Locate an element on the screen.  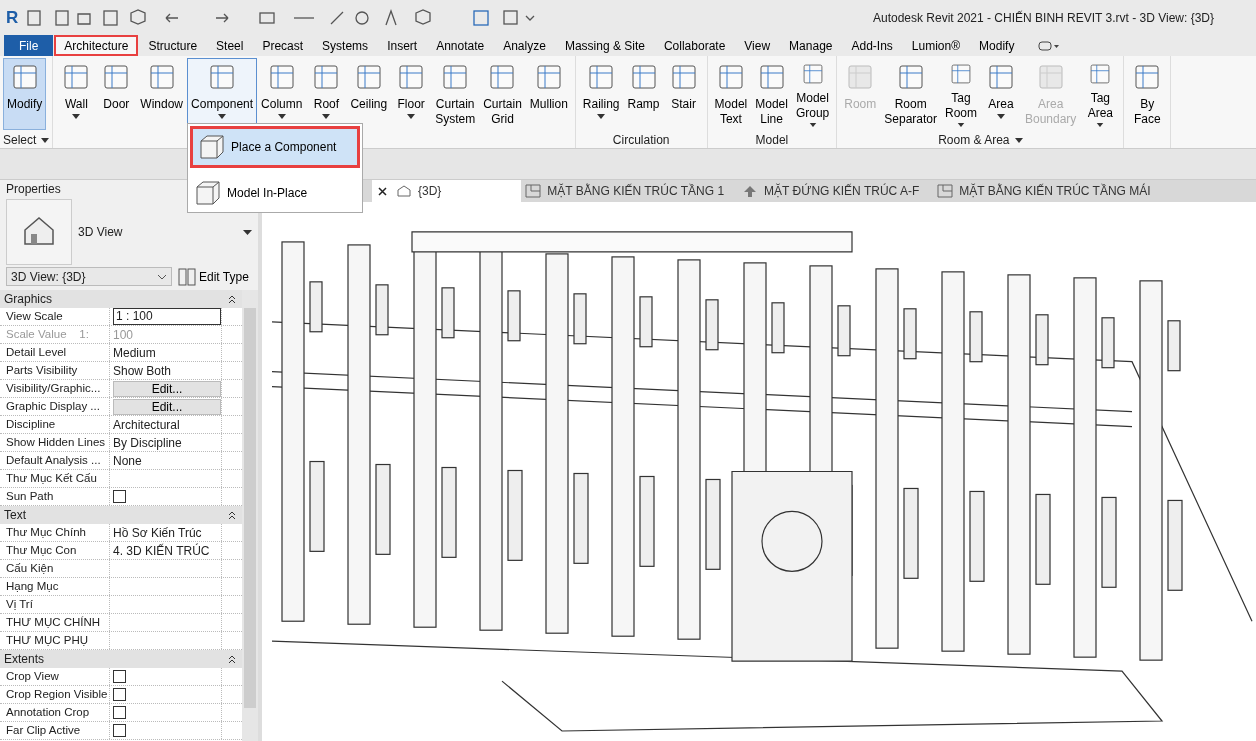
app-logo: R is located at coordinates (12, 17).